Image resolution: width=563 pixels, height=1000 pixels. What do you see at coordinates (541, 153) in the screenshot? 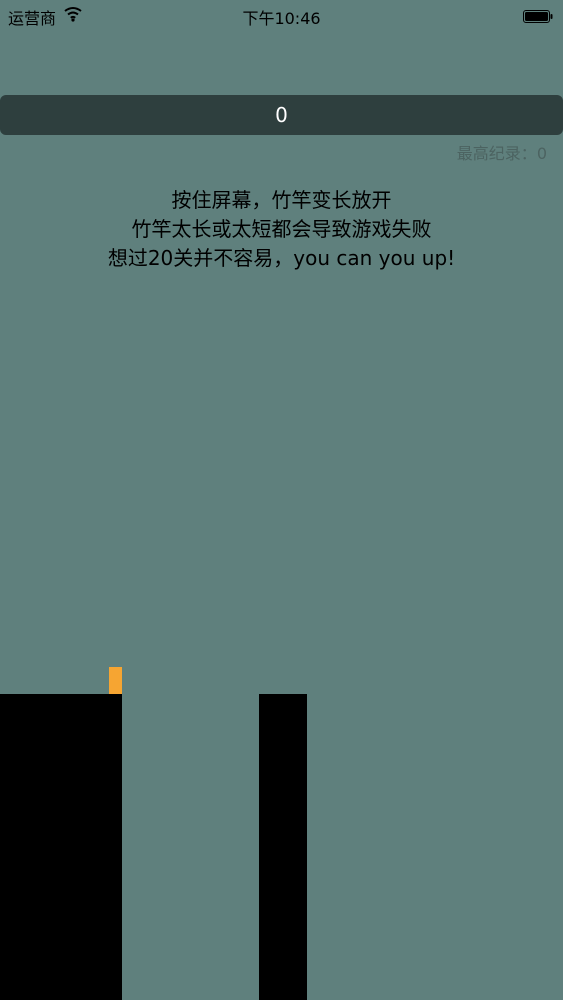
I see `best-record-value: 0` at bounding box center [541, 153].